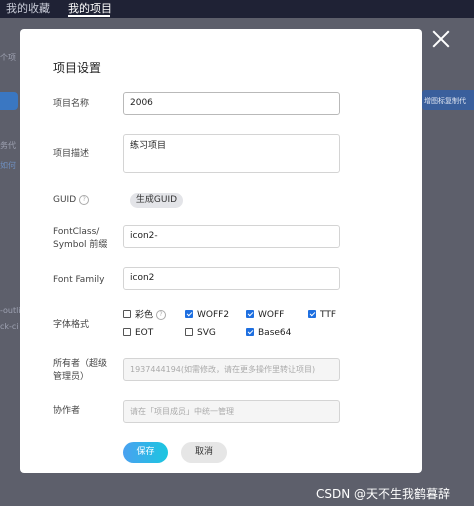 The image size is (474, 506). I want to click on font-format-label: 字体格式, so click(71, 325).